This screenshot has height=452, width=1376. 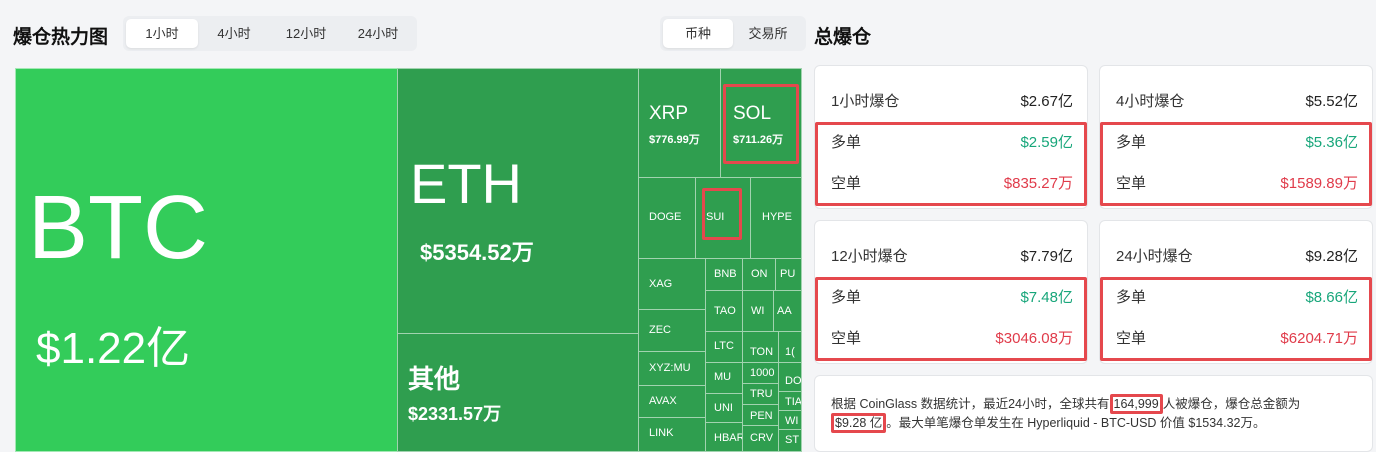 I want to click on tia-symbol: TIA, so click(x=793, y=402).